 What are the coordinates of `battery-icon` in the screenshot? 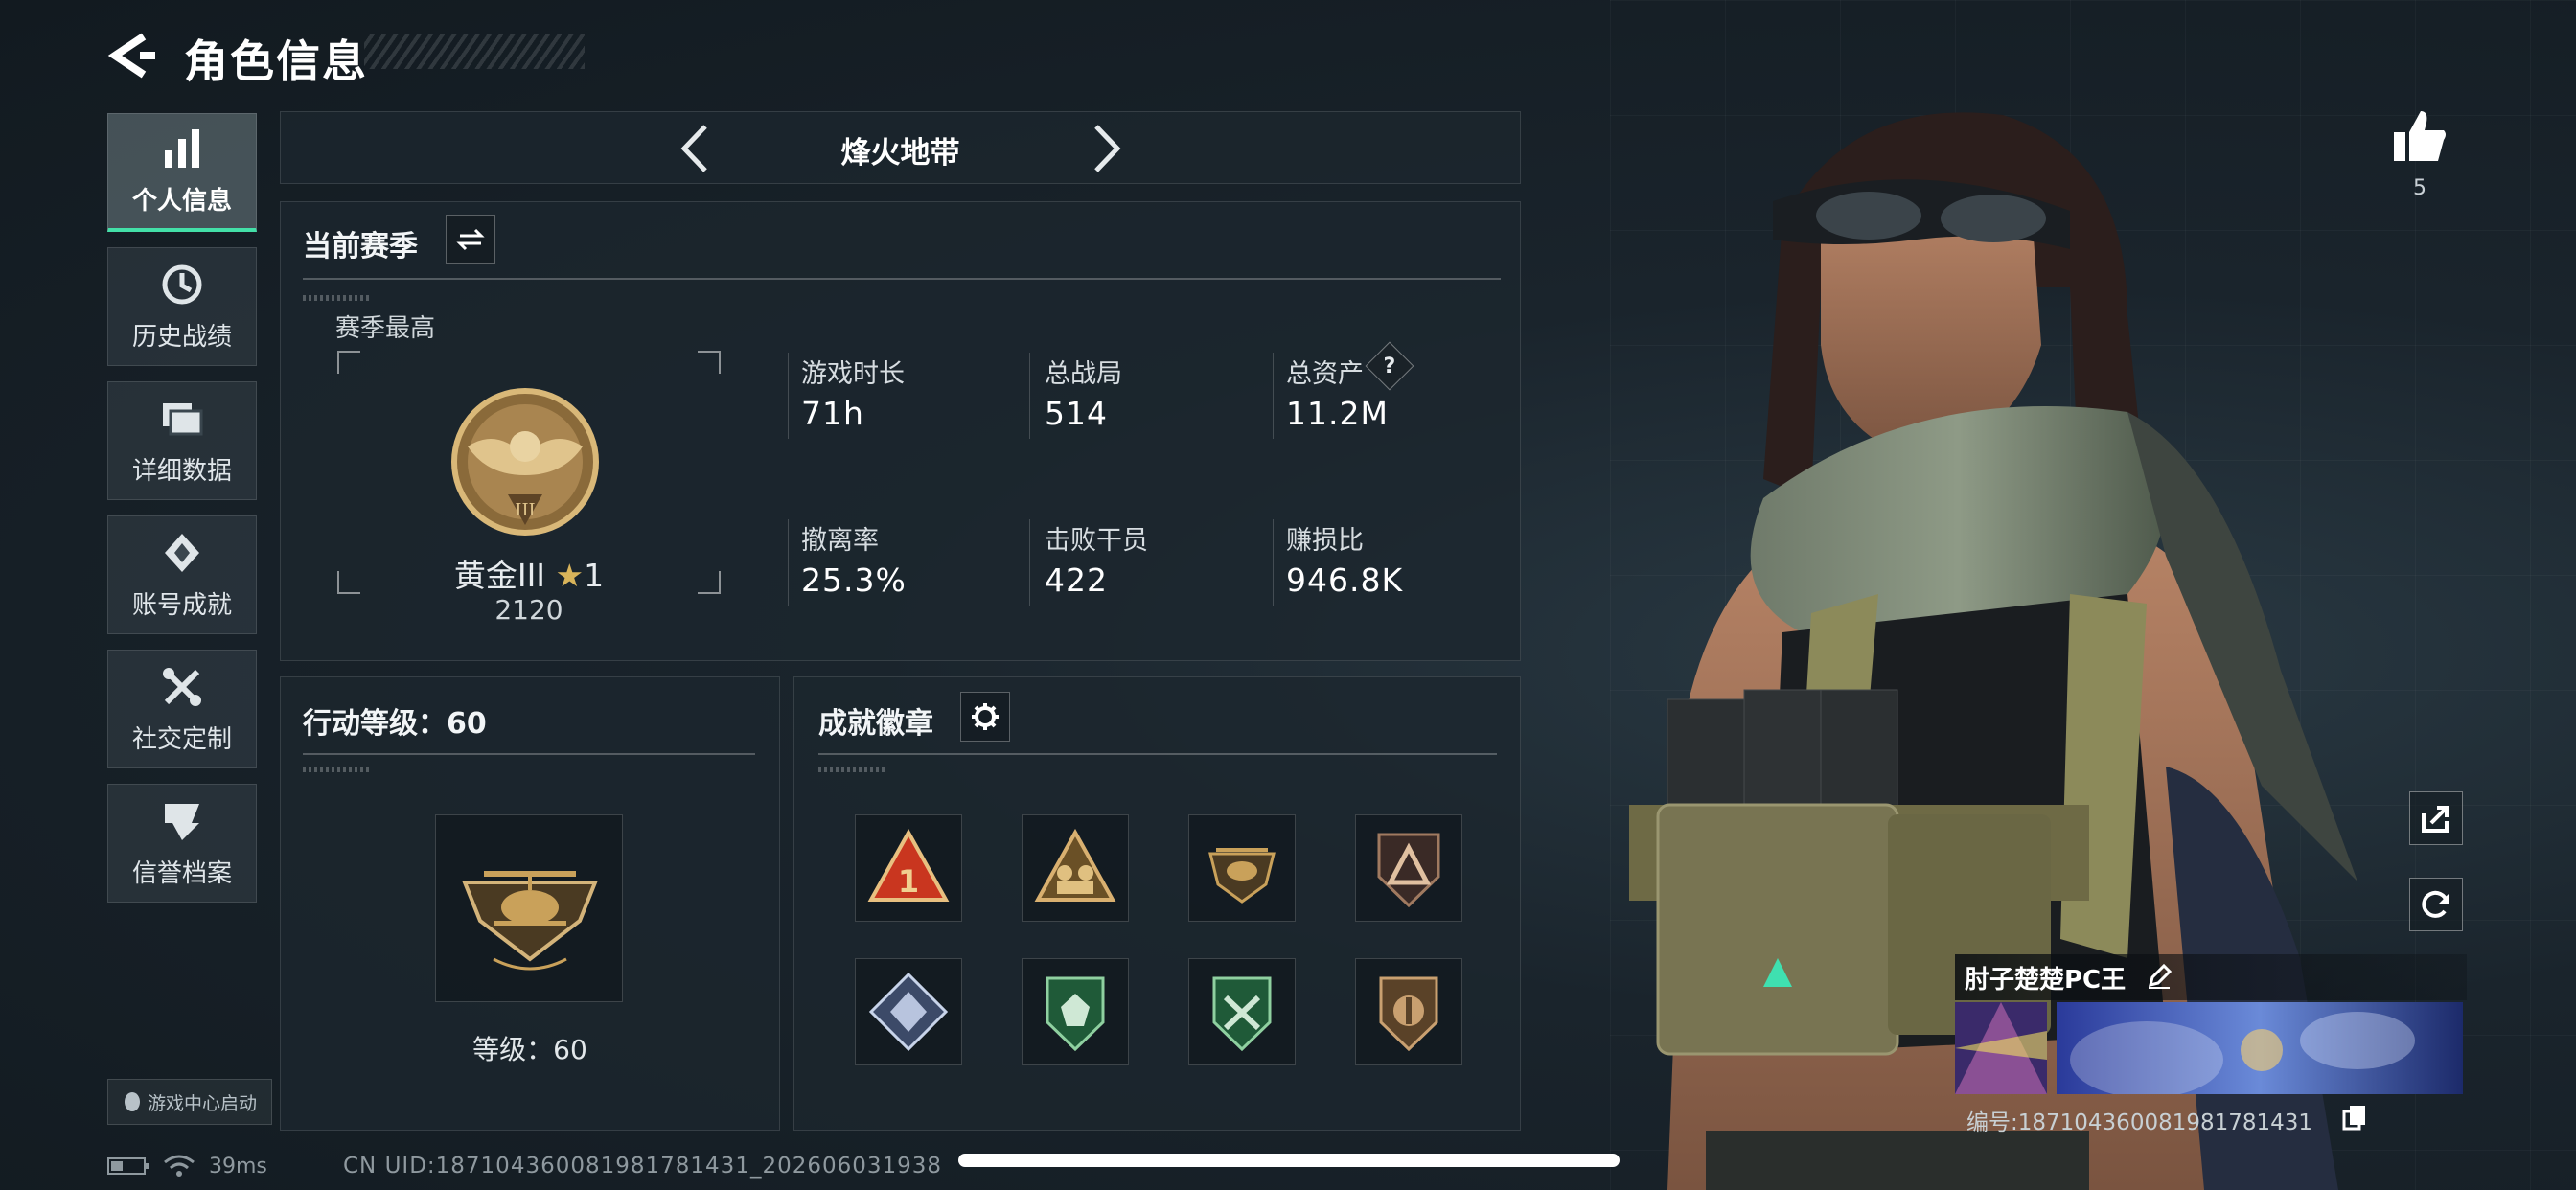 It's located at (128, 1166).